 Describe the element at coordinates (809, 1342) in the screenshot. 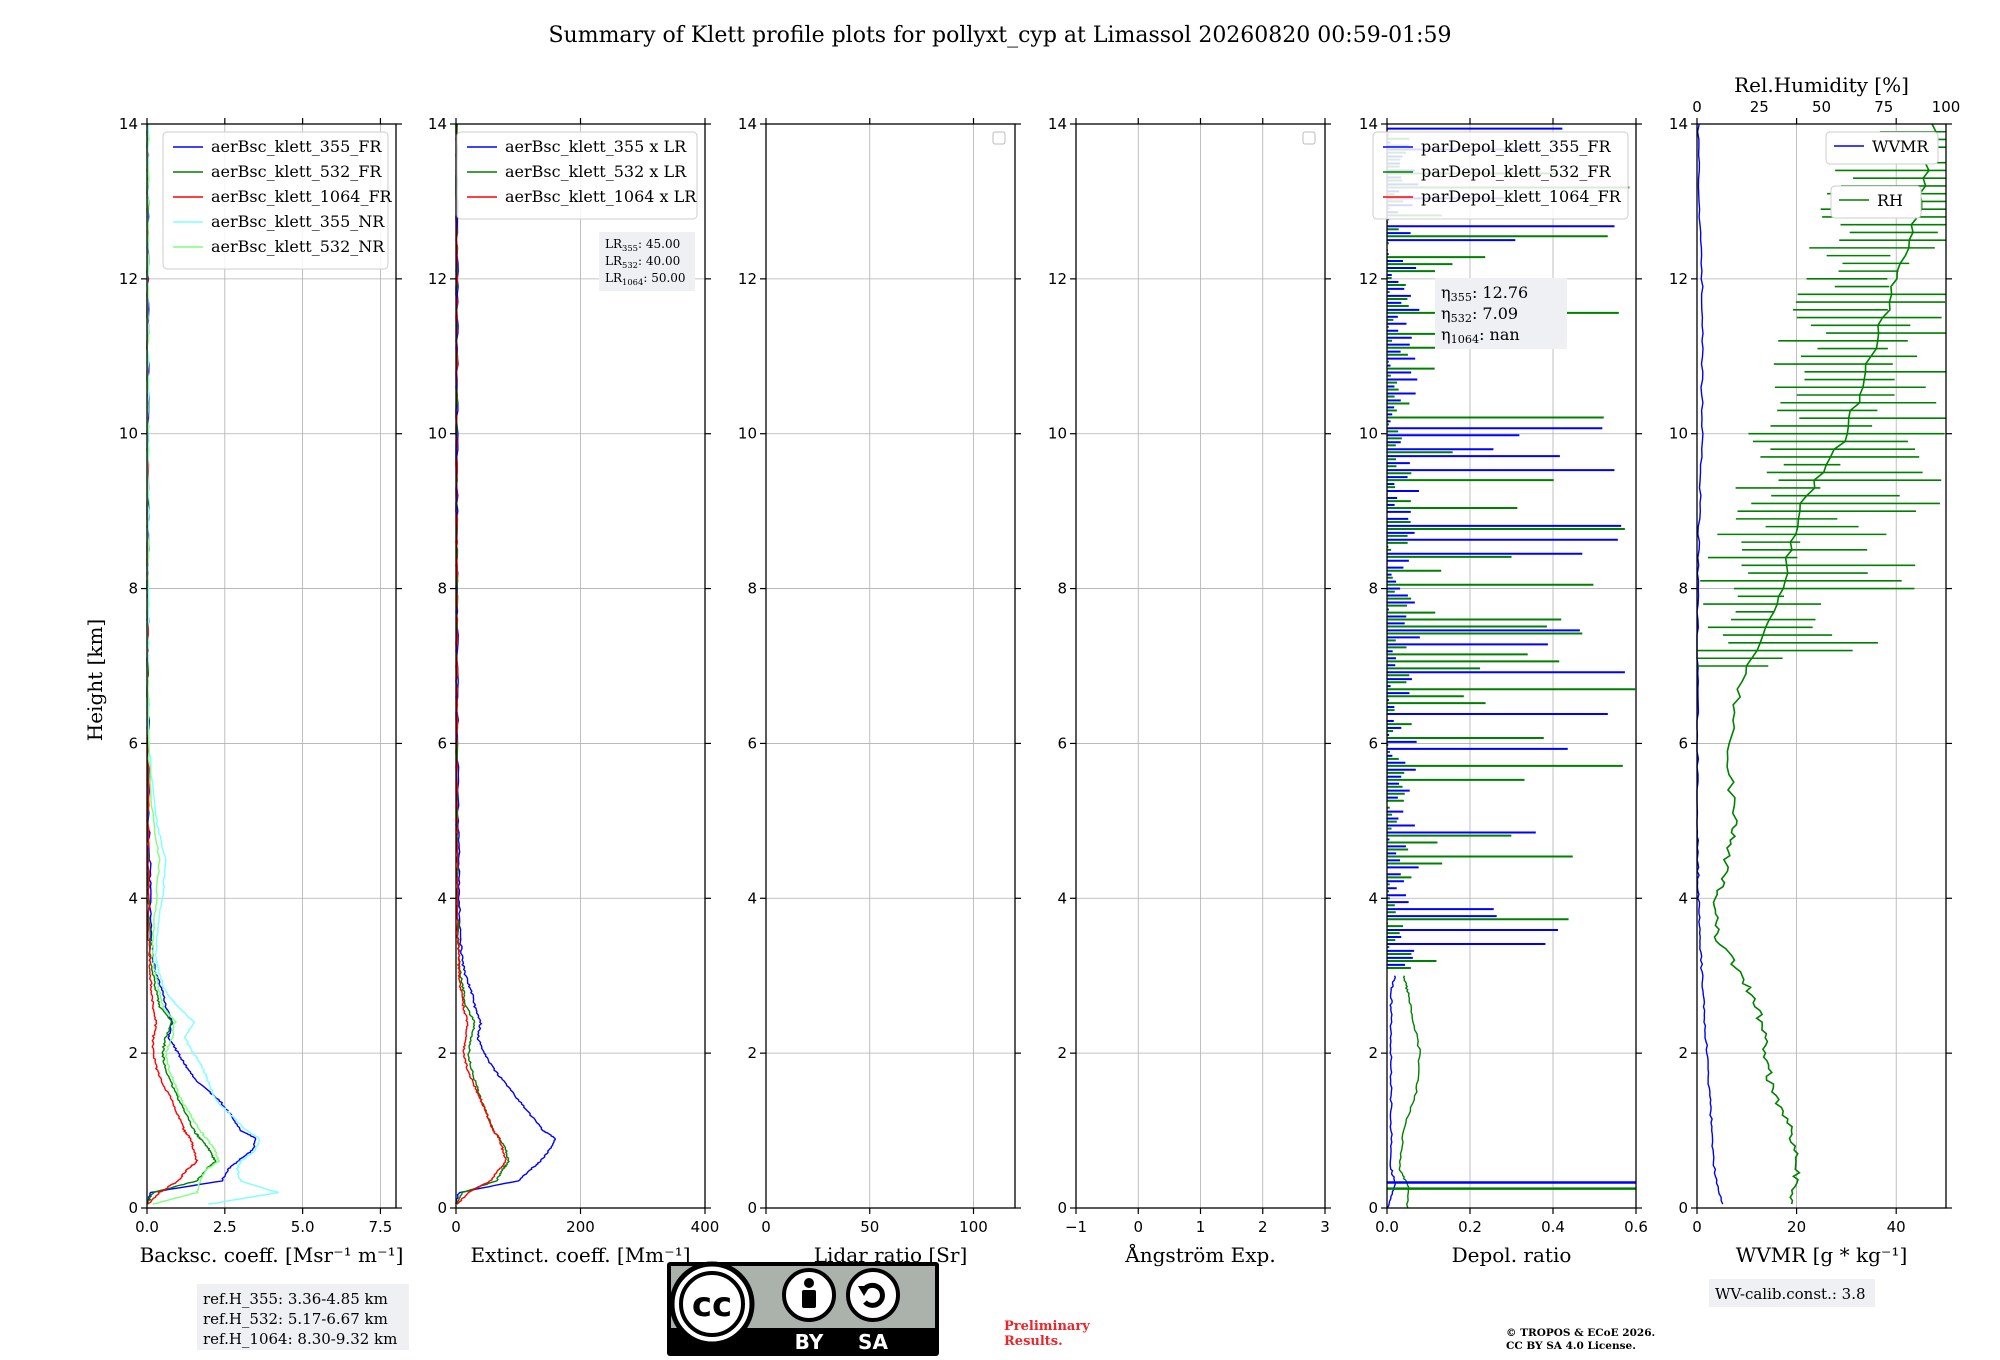

I see `badge-by-label: BY` at that location.